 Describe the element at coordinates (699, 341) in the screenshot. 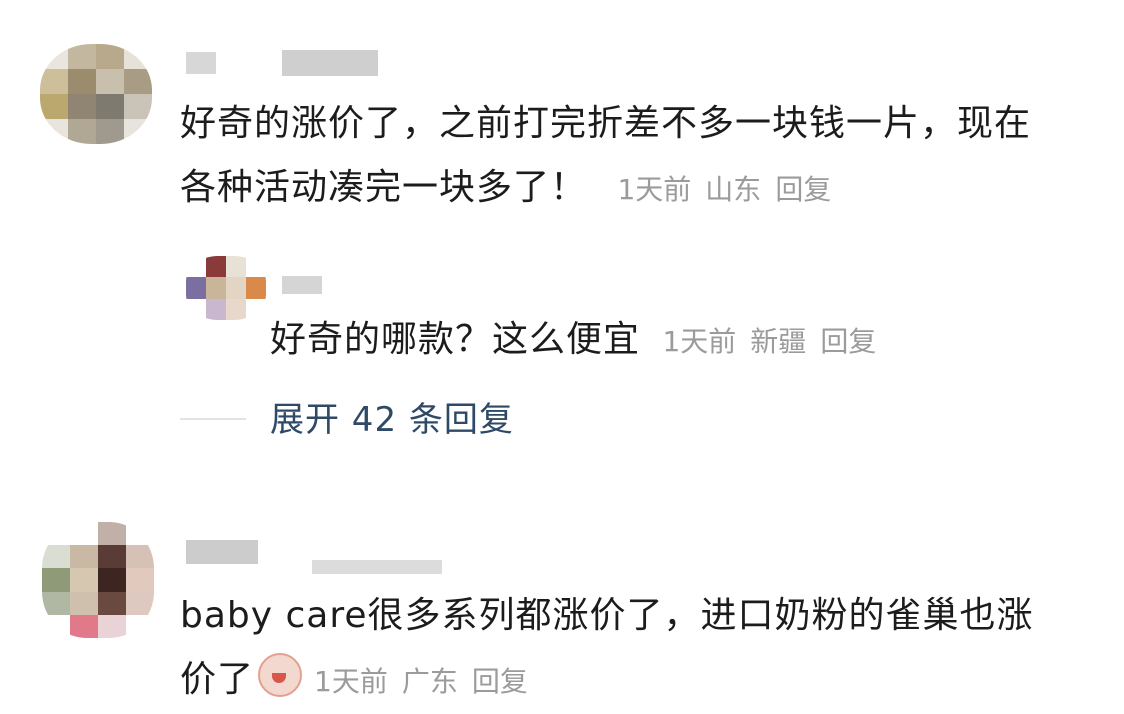

I see `reply-time: 1天前` at that location.